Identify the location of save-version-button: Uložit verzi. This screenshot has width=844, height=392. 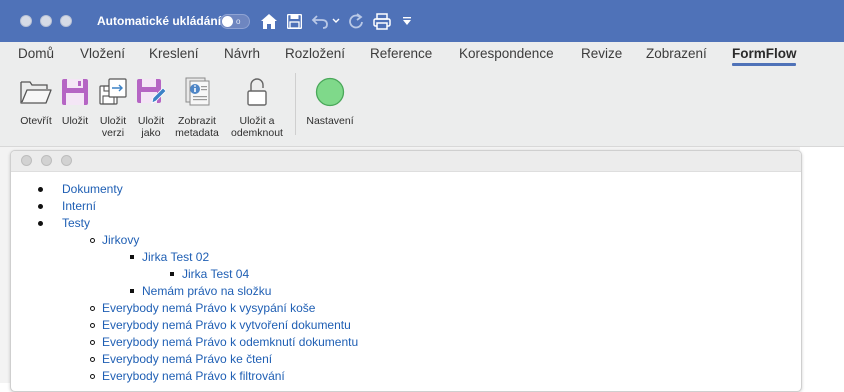
(113, 107).